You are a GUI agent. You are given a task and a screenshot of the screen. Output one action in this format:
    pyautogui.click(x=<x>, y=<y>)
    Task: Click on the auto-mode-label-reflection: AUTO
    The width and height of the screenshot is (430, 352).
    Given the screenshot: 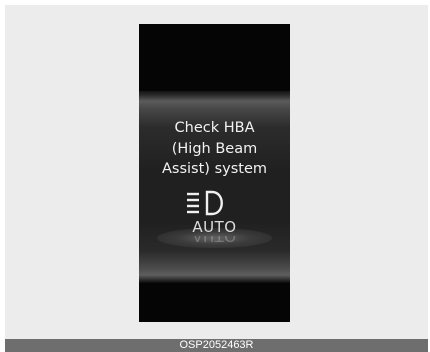 What is the action you would take?
    pyautogui.click(x=214, y=240)
    